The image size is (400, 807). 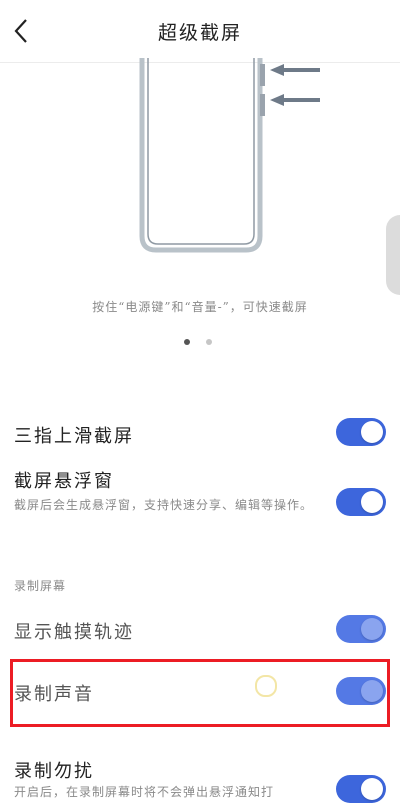 I want to click on tap-indicator, so click(x=266, y=686).